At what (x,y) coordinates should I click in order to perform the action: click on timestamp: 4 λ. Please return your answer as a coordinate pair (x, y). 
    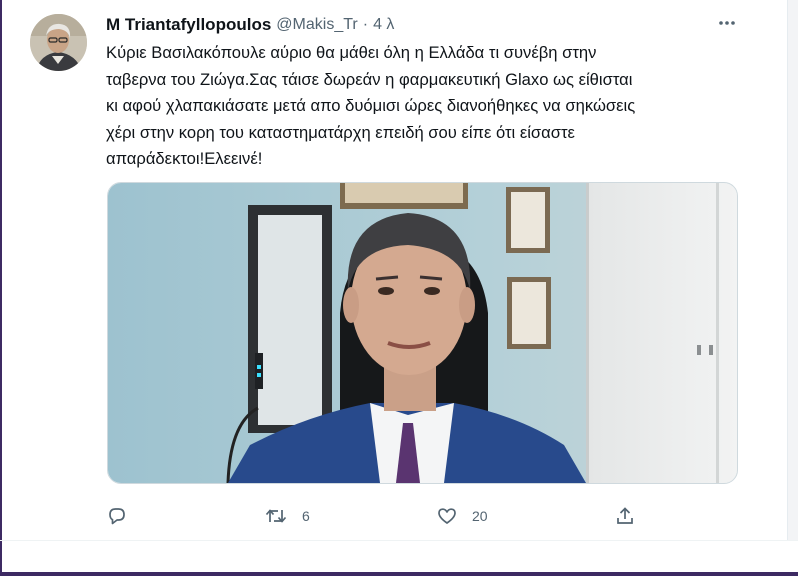
    Looking at the image, I should click on (383, 25).